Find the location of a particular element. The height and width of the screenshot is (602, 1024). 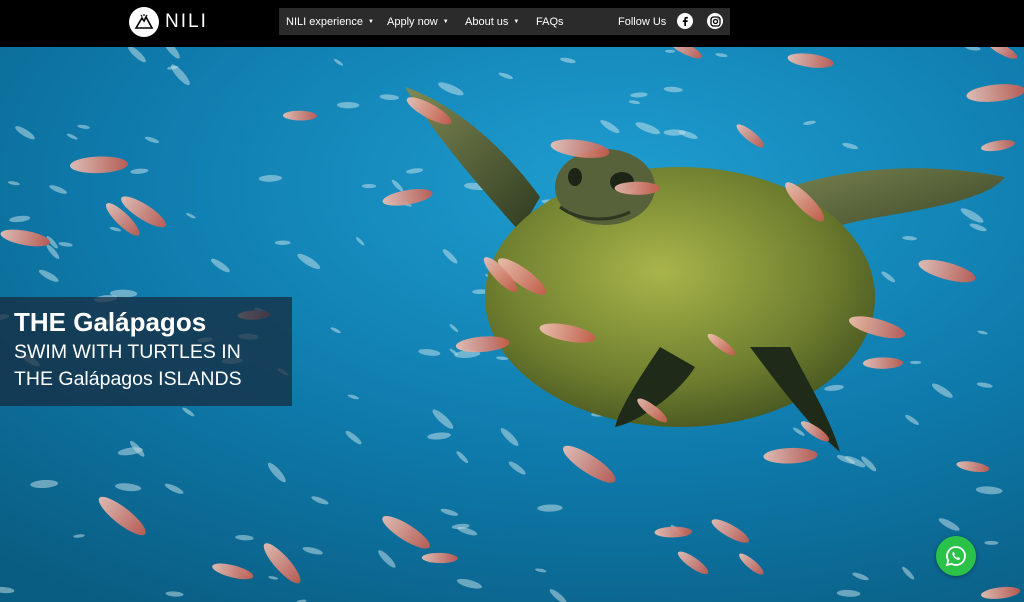

whatsapp-icon is located at coordinates (955, 556).